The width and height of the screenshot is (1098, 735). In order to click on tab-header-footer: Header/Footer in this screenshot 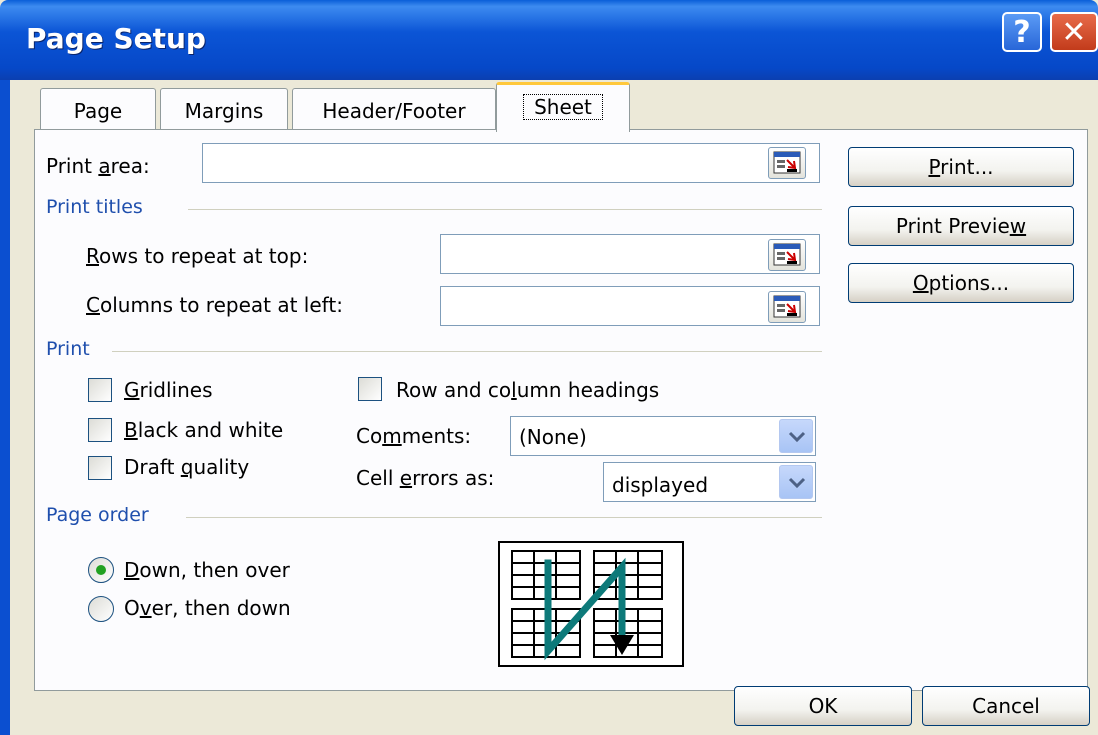, I will do `click(394, 109)`.